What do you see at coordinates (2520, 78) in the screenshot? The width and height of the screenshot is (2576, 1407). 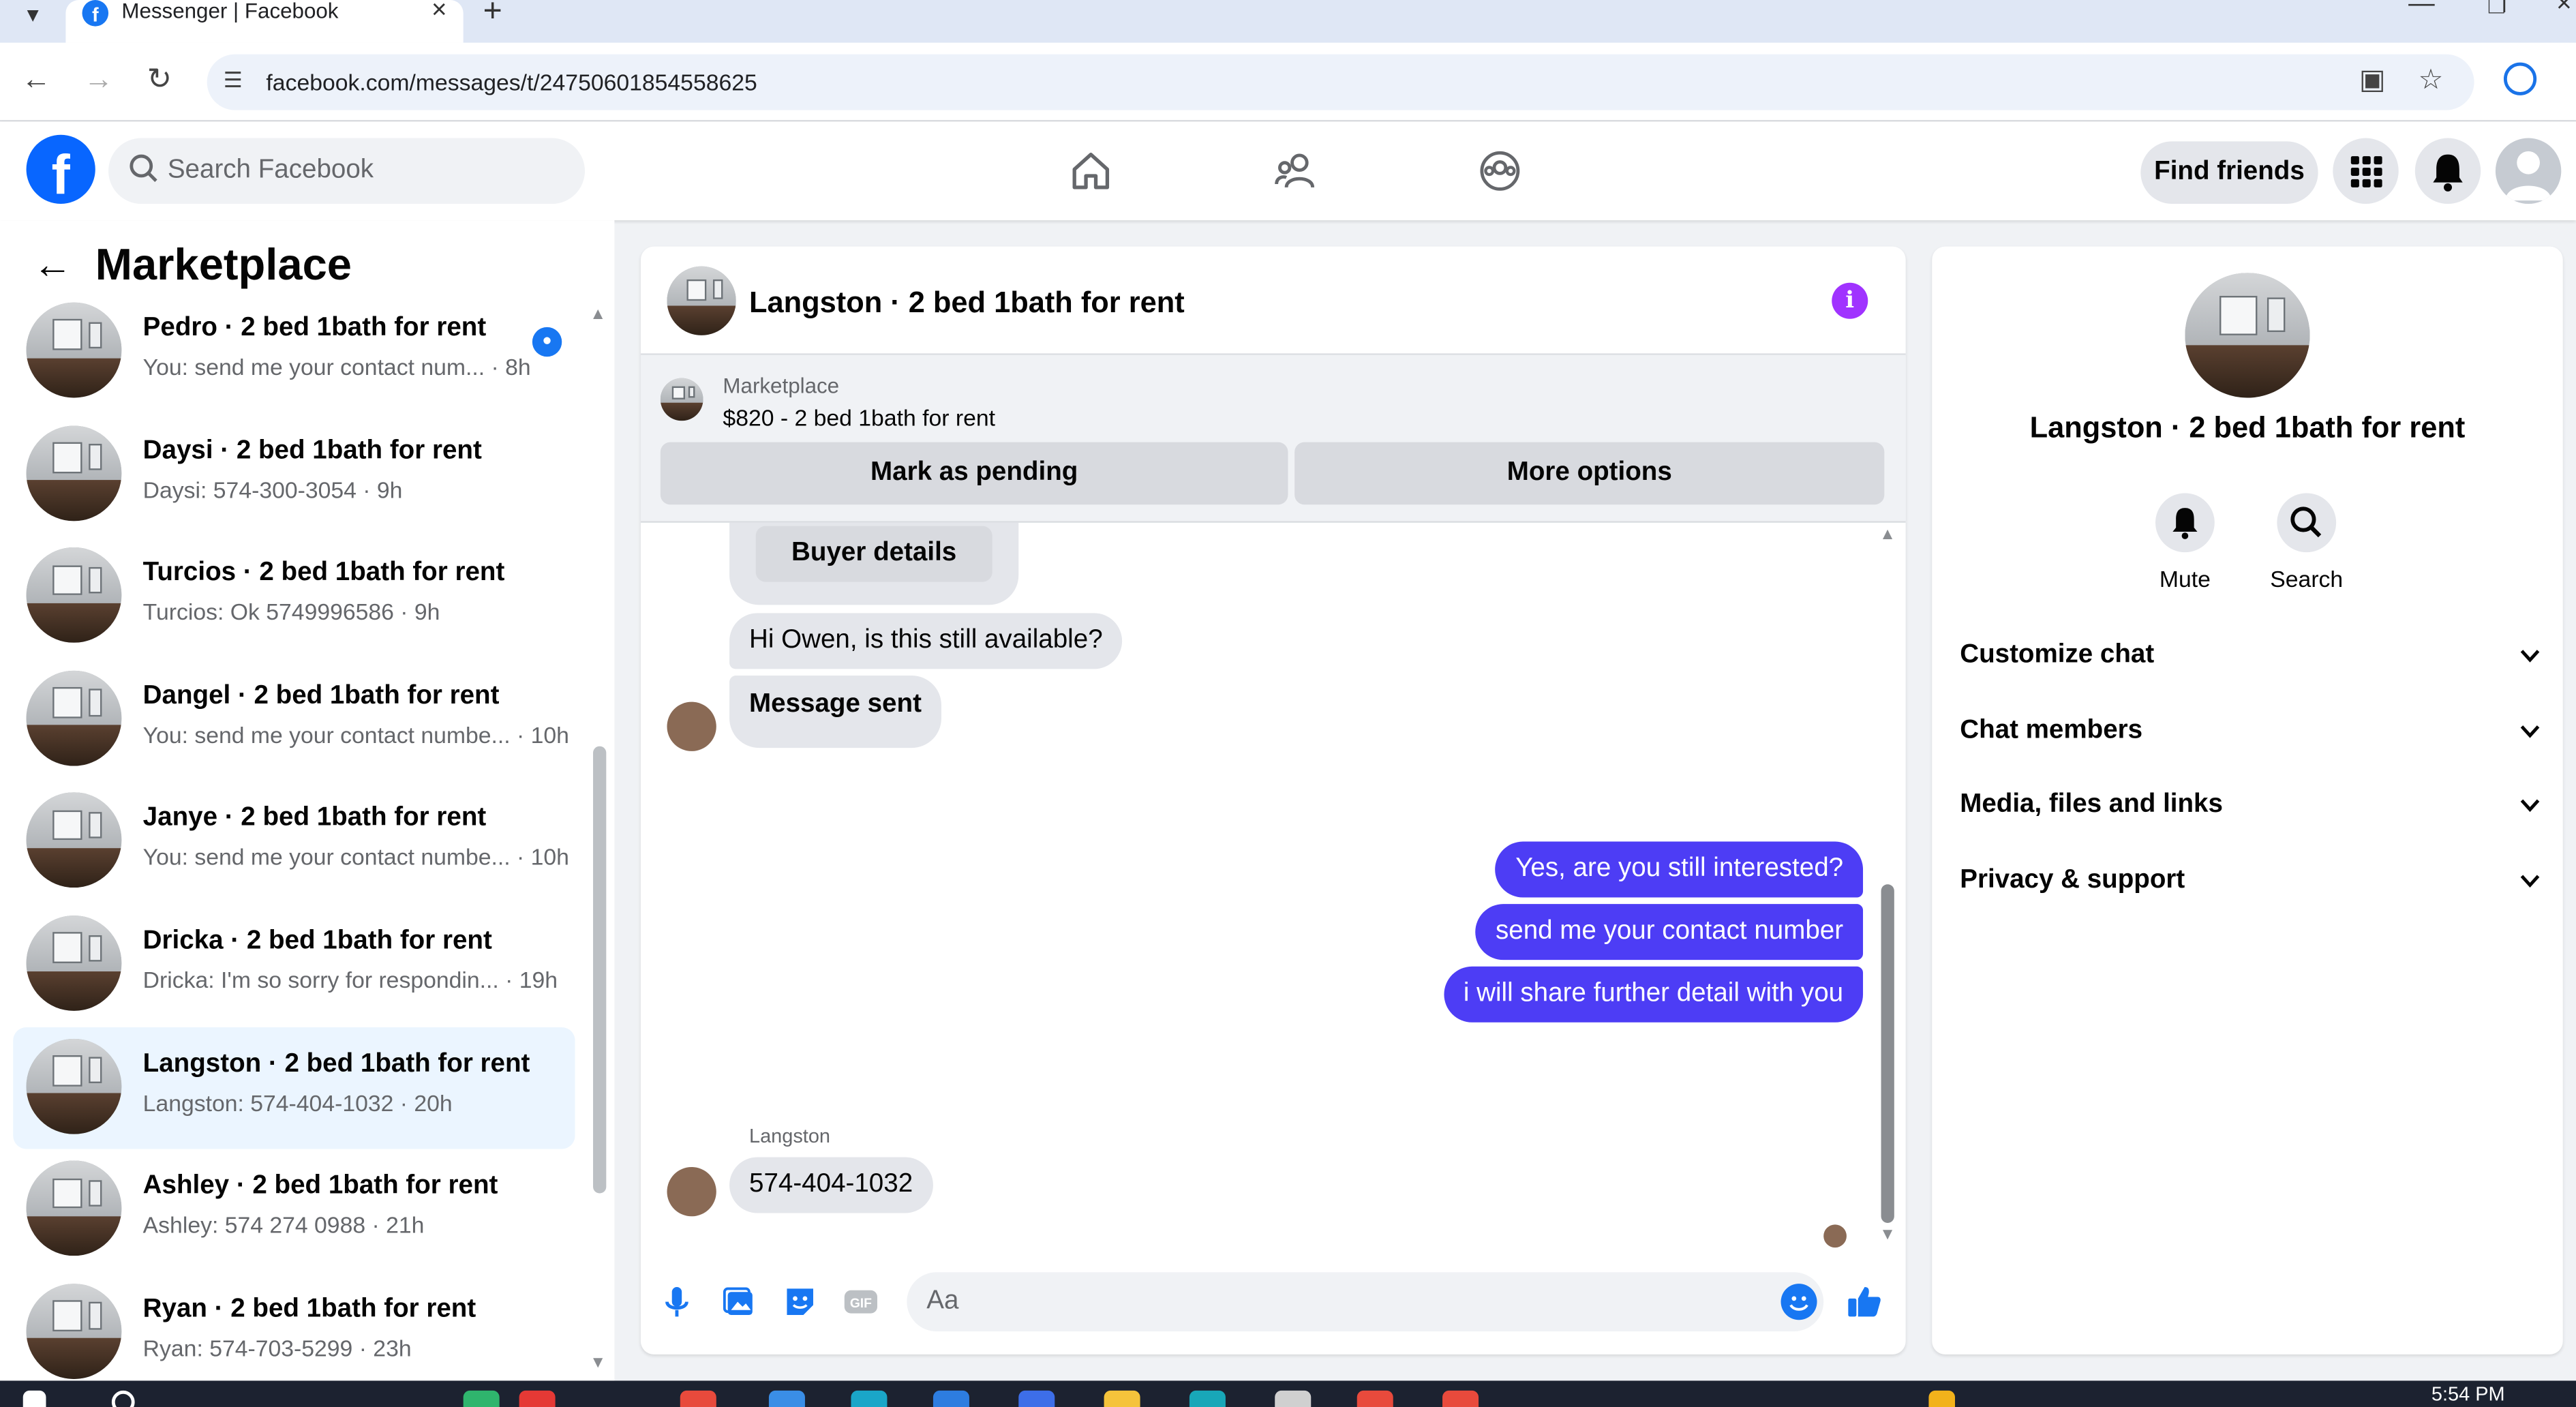 I see `browser-profile-icon` at bounding box center [2520, 78].